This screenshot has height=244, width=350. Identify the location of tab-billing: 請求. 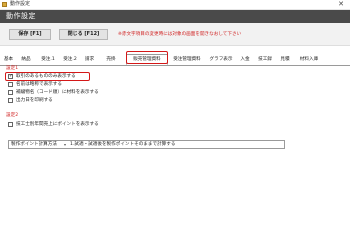
(89, 59).